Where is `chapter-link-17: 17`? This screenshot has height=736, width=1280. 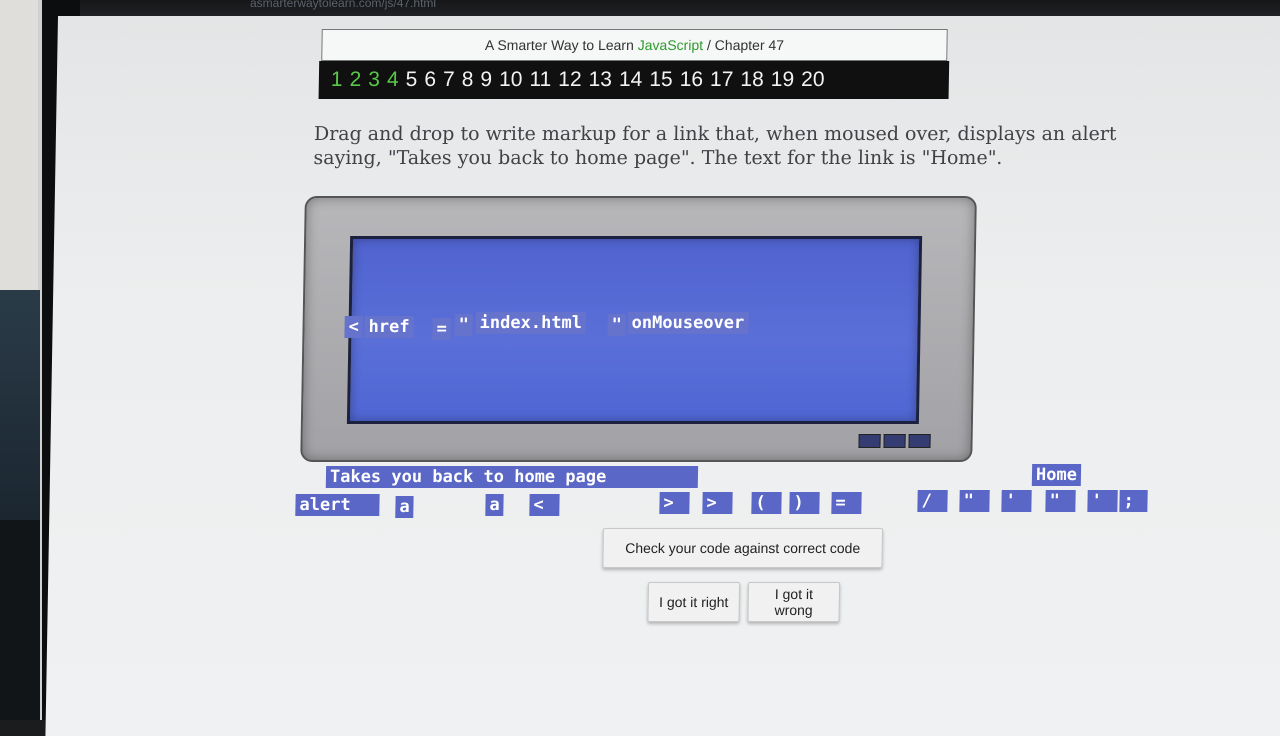
chapter-link-17: 17 is located at coordinates (722, 80).